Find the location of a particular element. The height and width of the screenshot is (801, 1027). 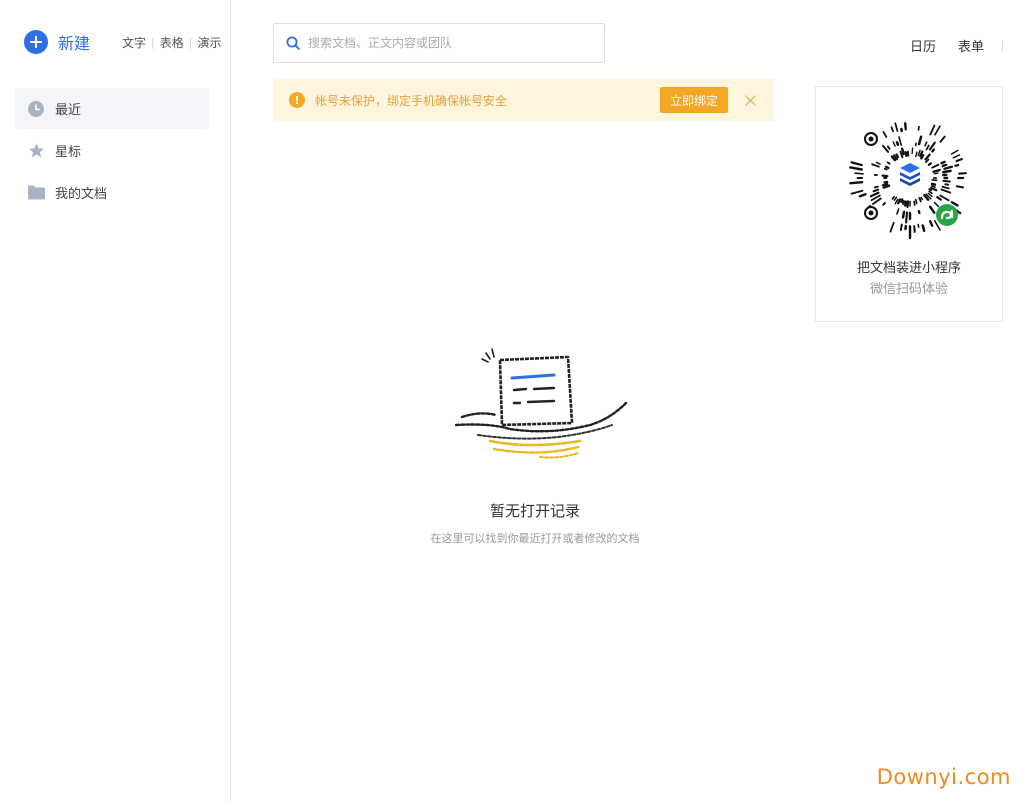

bind-now-button: 立即绑定 is located at coordinates (694, 100).